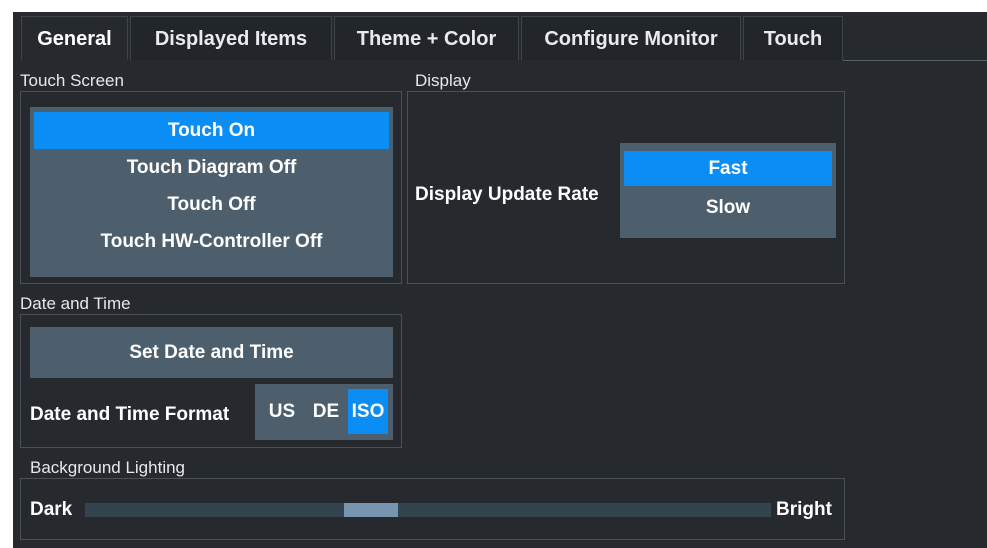 This screenshot has height=548, width=987. I want to click on display-update-rate-label: Display Update Rate, so click(507, 194).